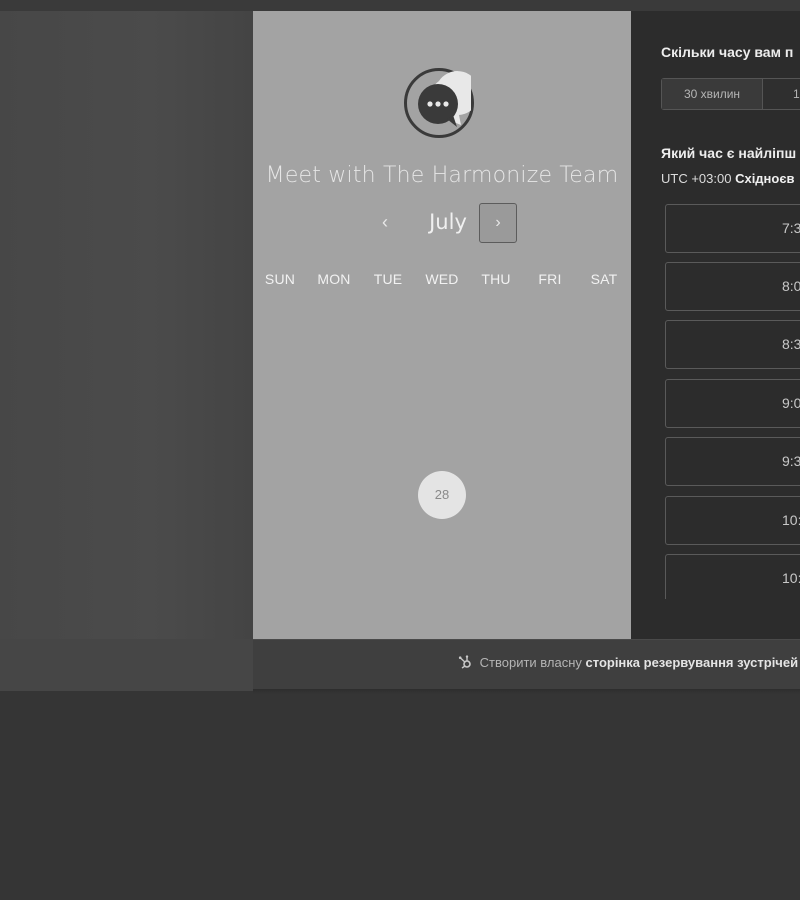 The width and height of the screenshot is (800, 900). Describe the element at coordinates (696, 178) in the screenshot. I see `timezone-offset: UTC +03:00` at that location.